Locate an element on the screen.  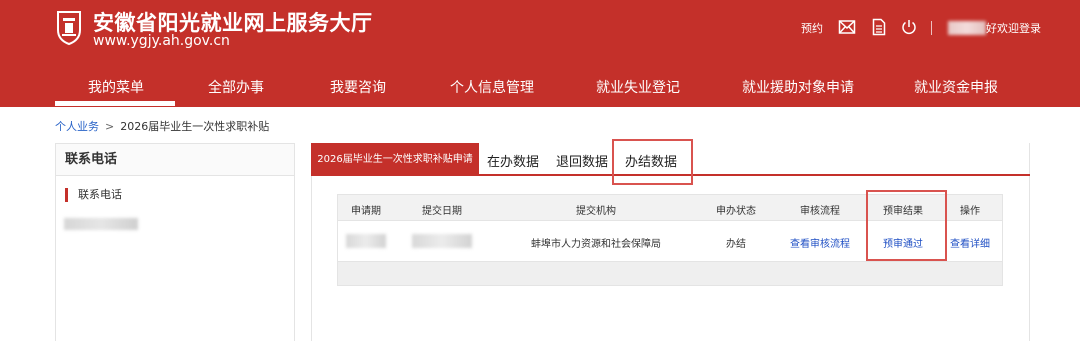
table-footer is located at coordinates (670, 273).